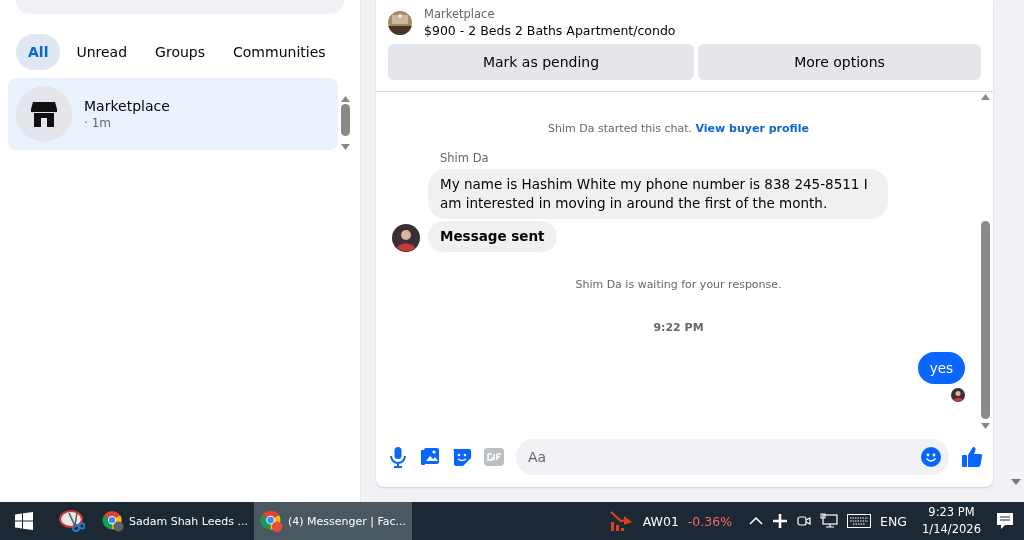 Image resolution: width=1024 pixels, height=540 pixels. I want to click on message-bubble: Message sent, so click(492, 236).